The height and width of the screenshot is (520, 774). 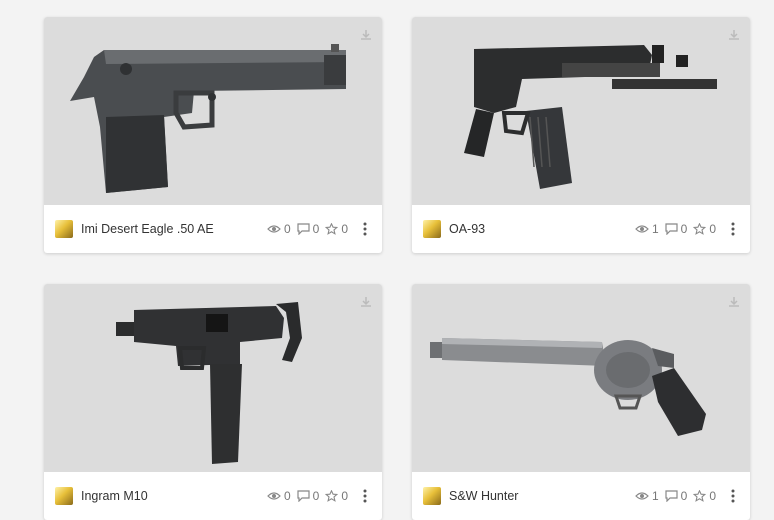 I want to click on model-title: OA-93, so click(x=539, y=229).